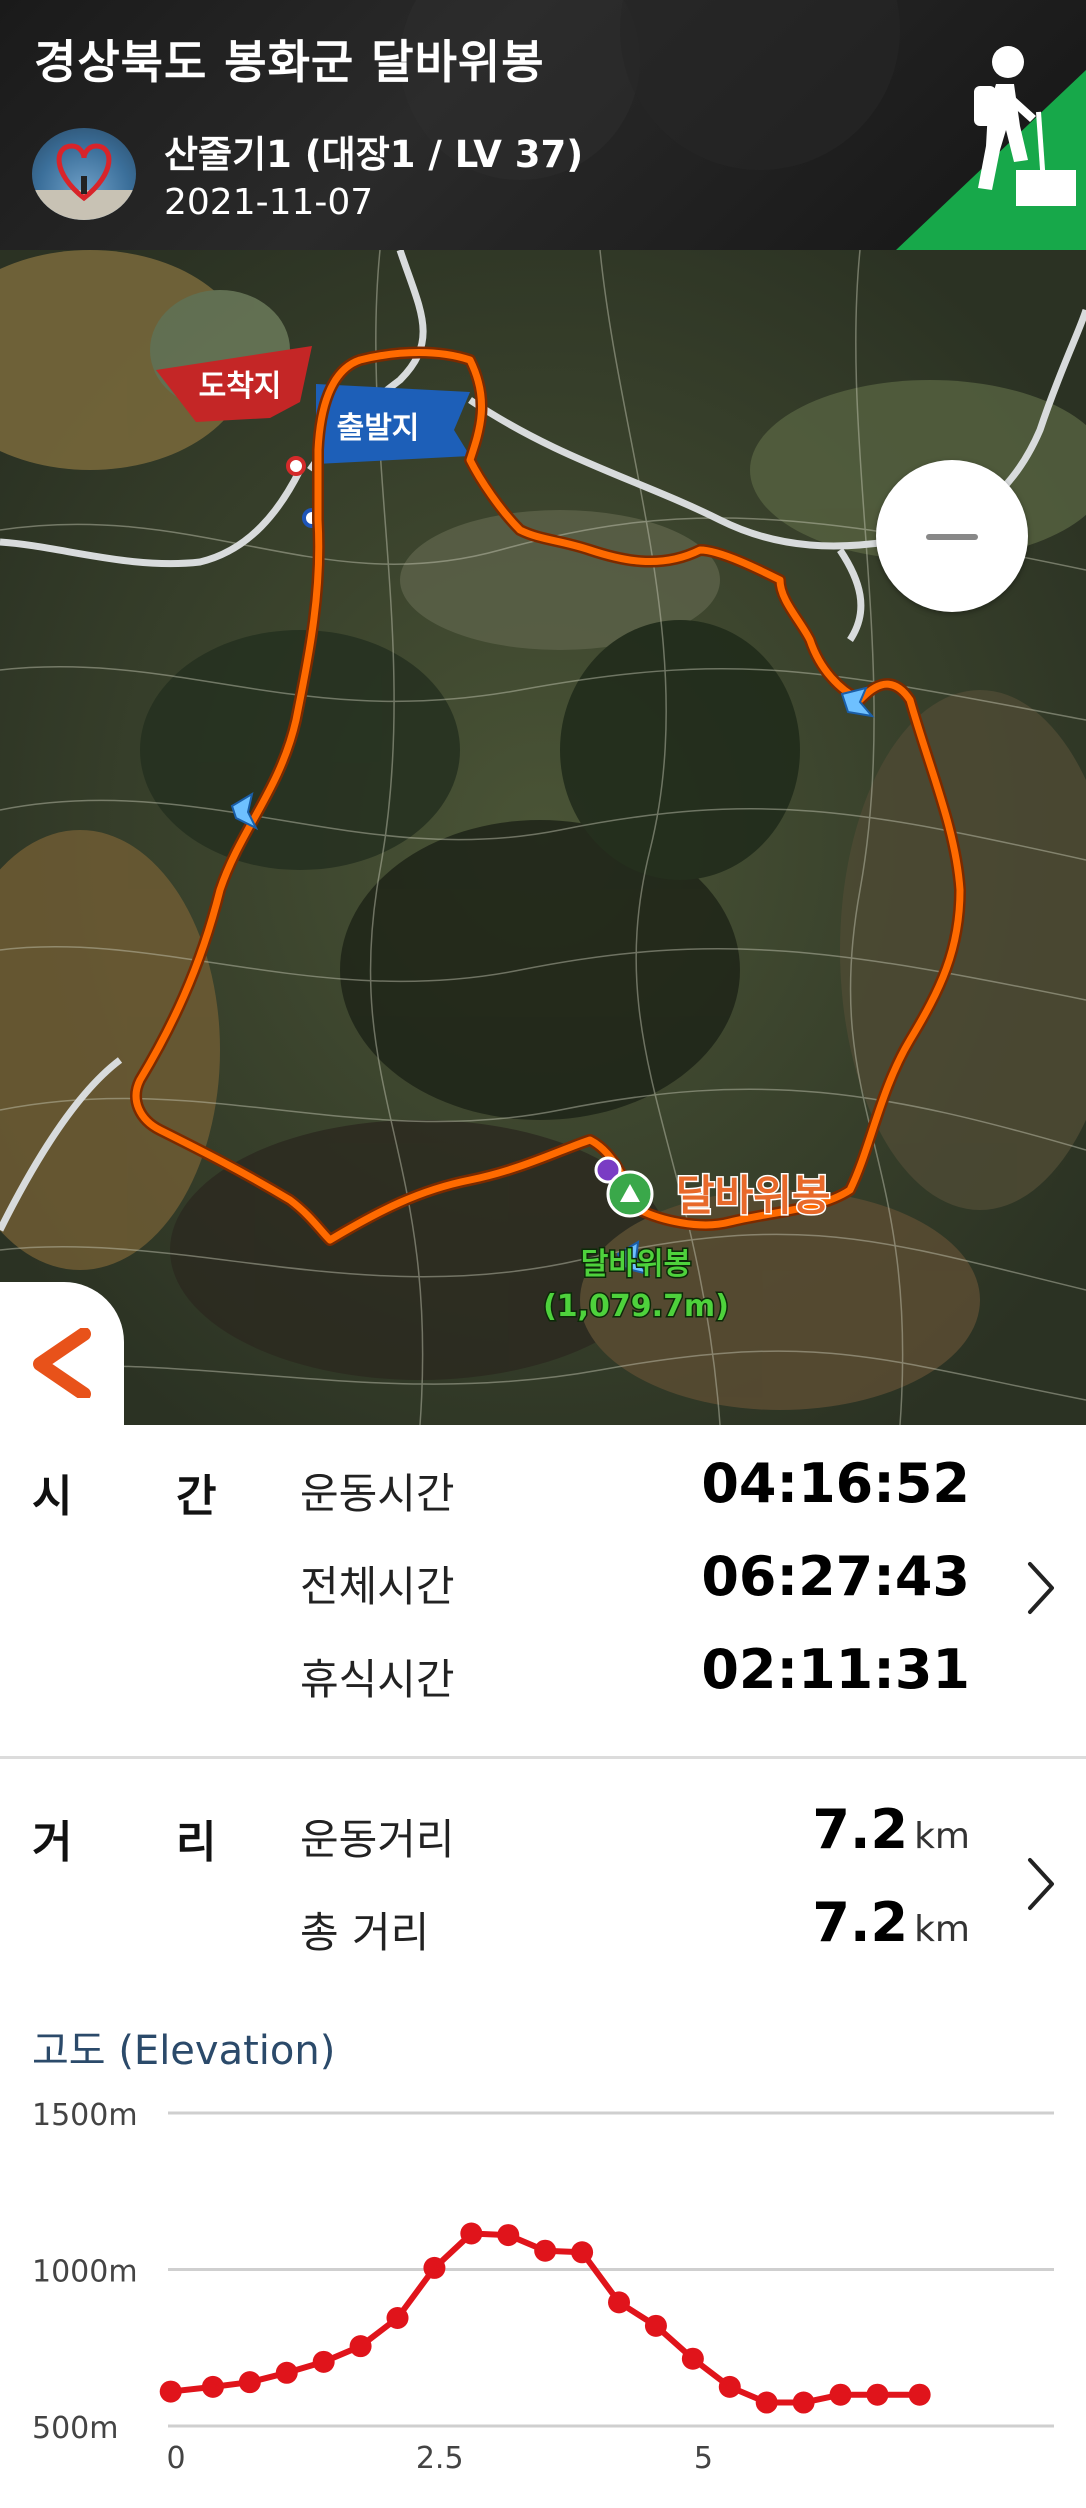 This screenshot has width=1086, height=2508. I want to click on moving-distance-value: 7.2 km, so click(891, 1829).